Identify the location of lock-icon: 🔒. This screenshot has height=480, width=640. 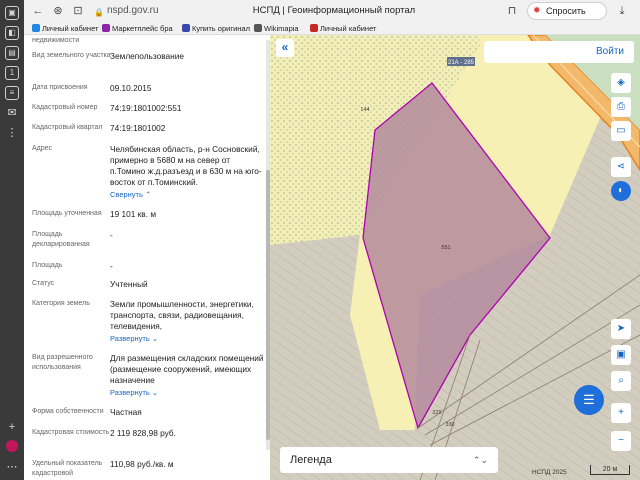
(99, 13).